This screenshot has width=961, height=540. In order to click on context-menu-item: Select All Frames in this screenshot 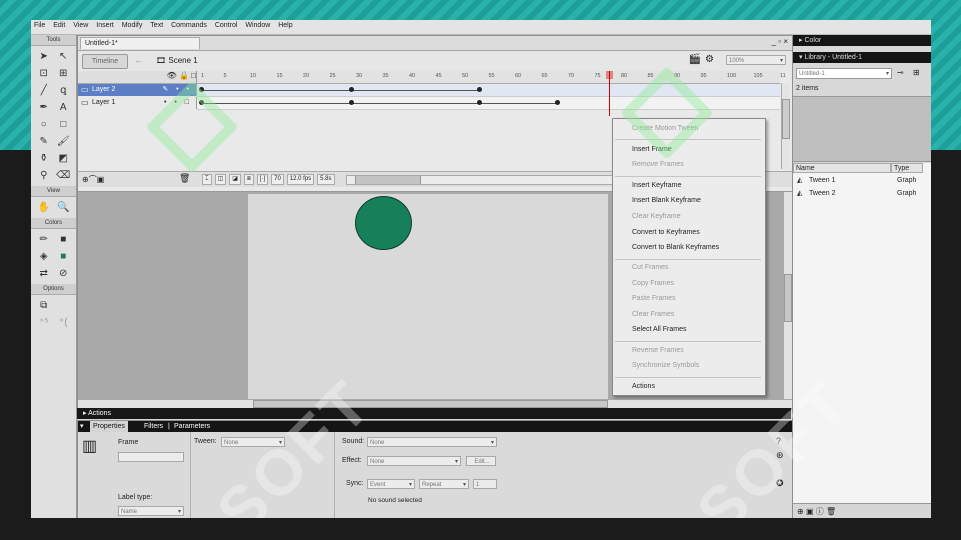, I will do `click(659, 329)`.